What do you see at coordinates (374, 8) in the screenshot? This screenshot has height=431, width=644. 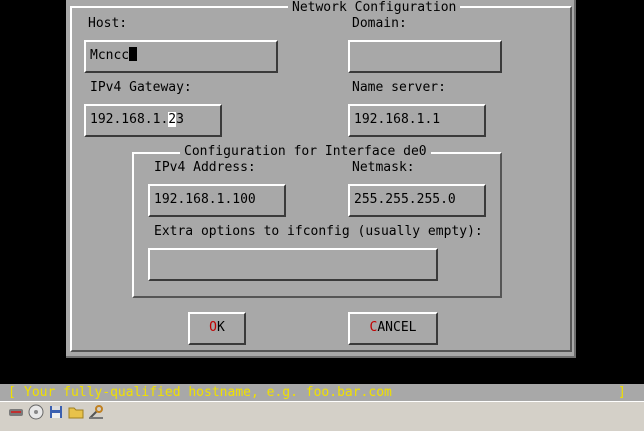 I see `dialog-title: Network Configuration` at bounding box center [374, 8].